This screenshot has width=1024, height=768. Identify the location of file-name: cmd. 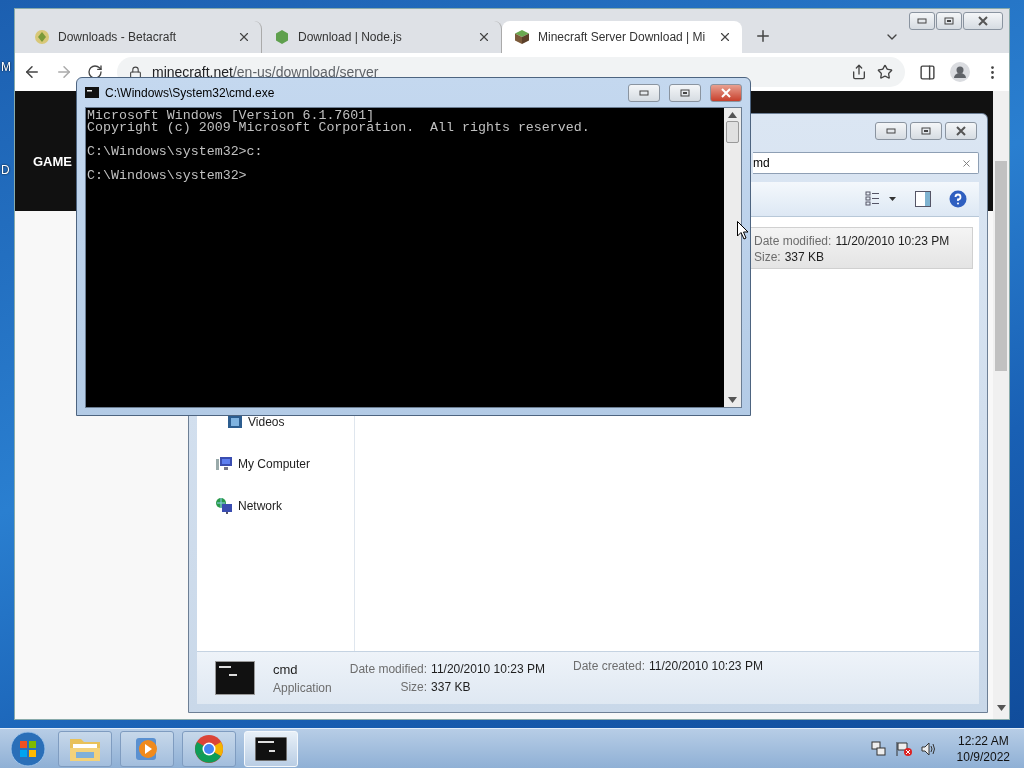
(286, 669).